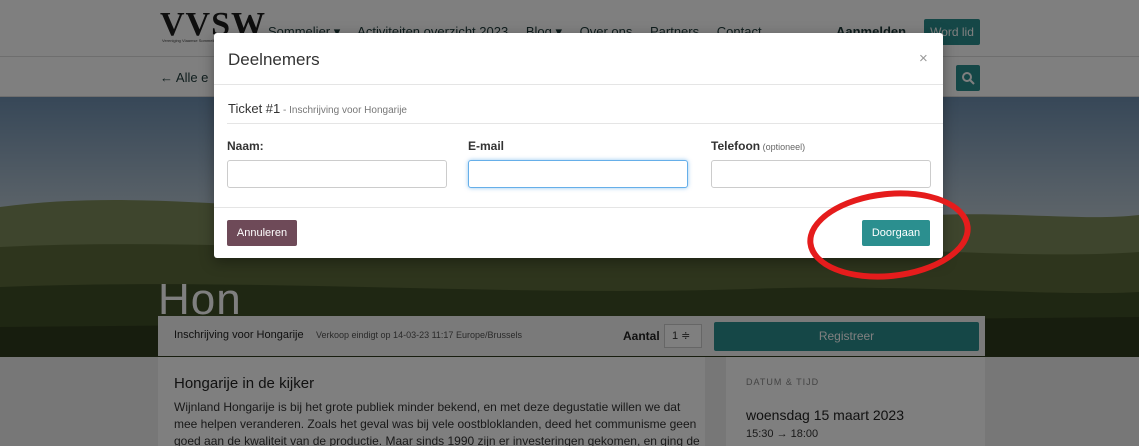  I want to click on phone-label-text: Telefoon, so click(736, 146).